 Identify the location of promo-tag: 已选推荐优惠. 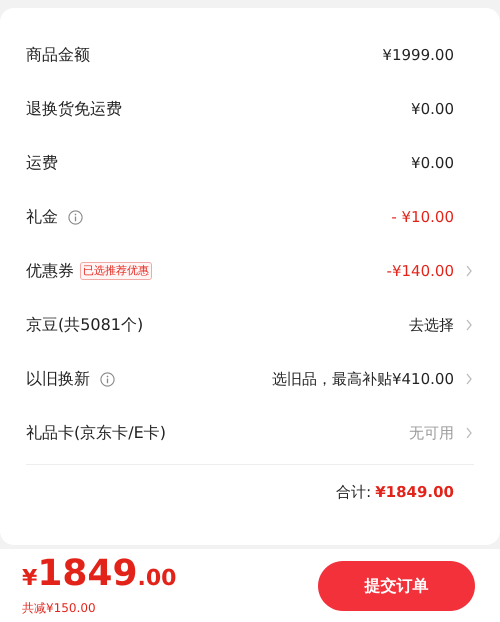
(116, 271).